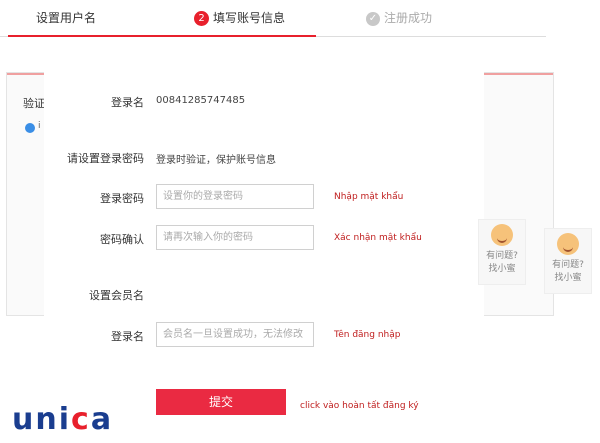 The width and height of the screenshot is (600, 443). Describe the element at coordinates (122, 198) in the screenshot. I see `password-label: 登录密码` at that location.